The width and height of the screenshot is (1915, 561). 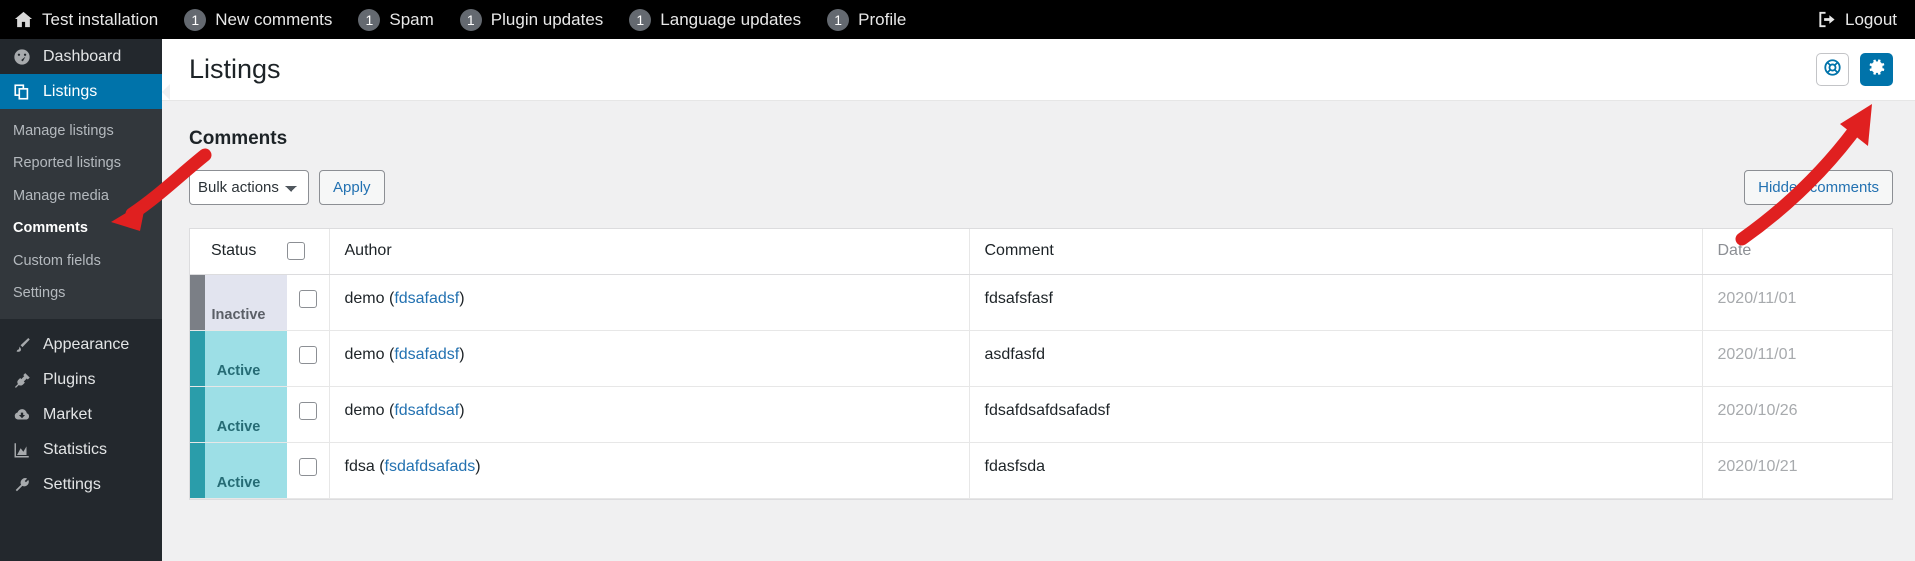 I want to click on brush-icon, so click(x=21, y=345).